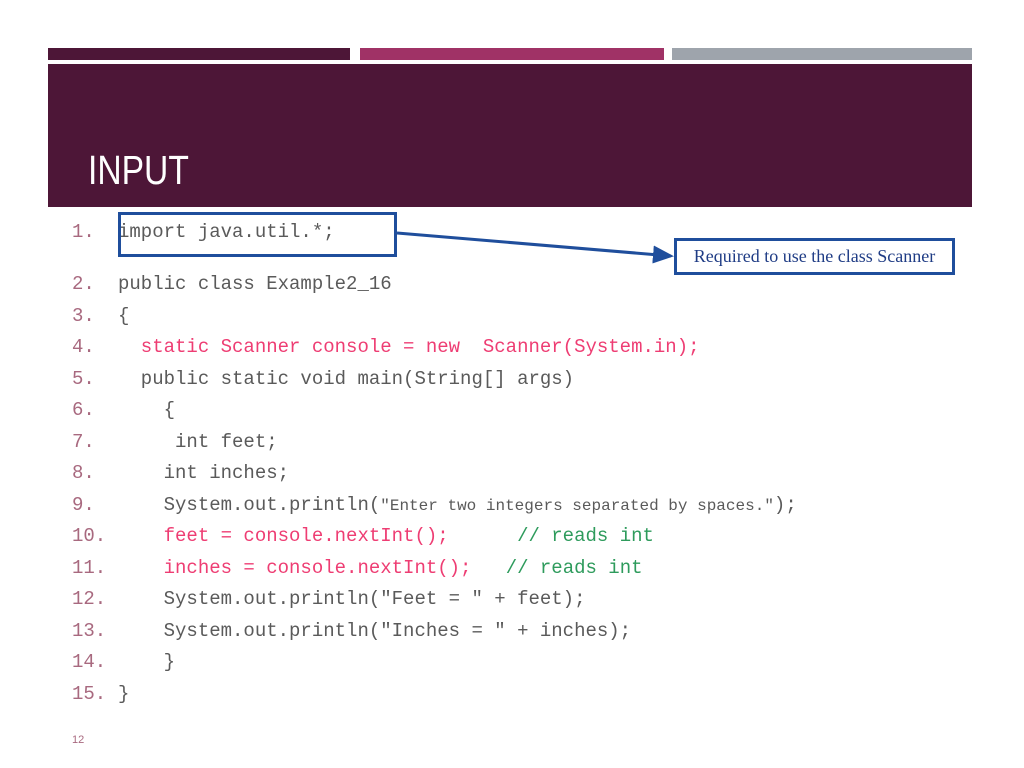  Describe the element at coordinates (785, 504) in the screenshot. I see `code-token: );` at that location.